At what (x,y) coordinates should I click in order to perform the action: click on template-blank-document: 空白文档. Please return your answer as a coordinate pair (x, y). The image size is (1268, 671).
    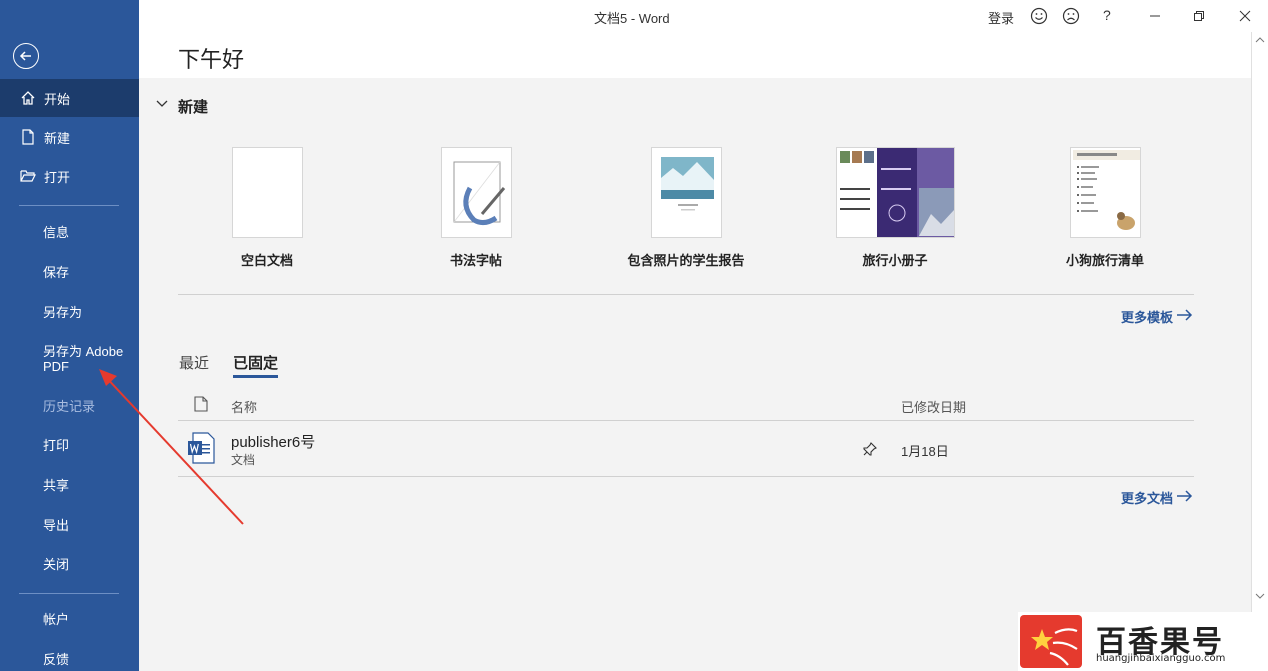
    Looking at the image, I should click on (267, 207).